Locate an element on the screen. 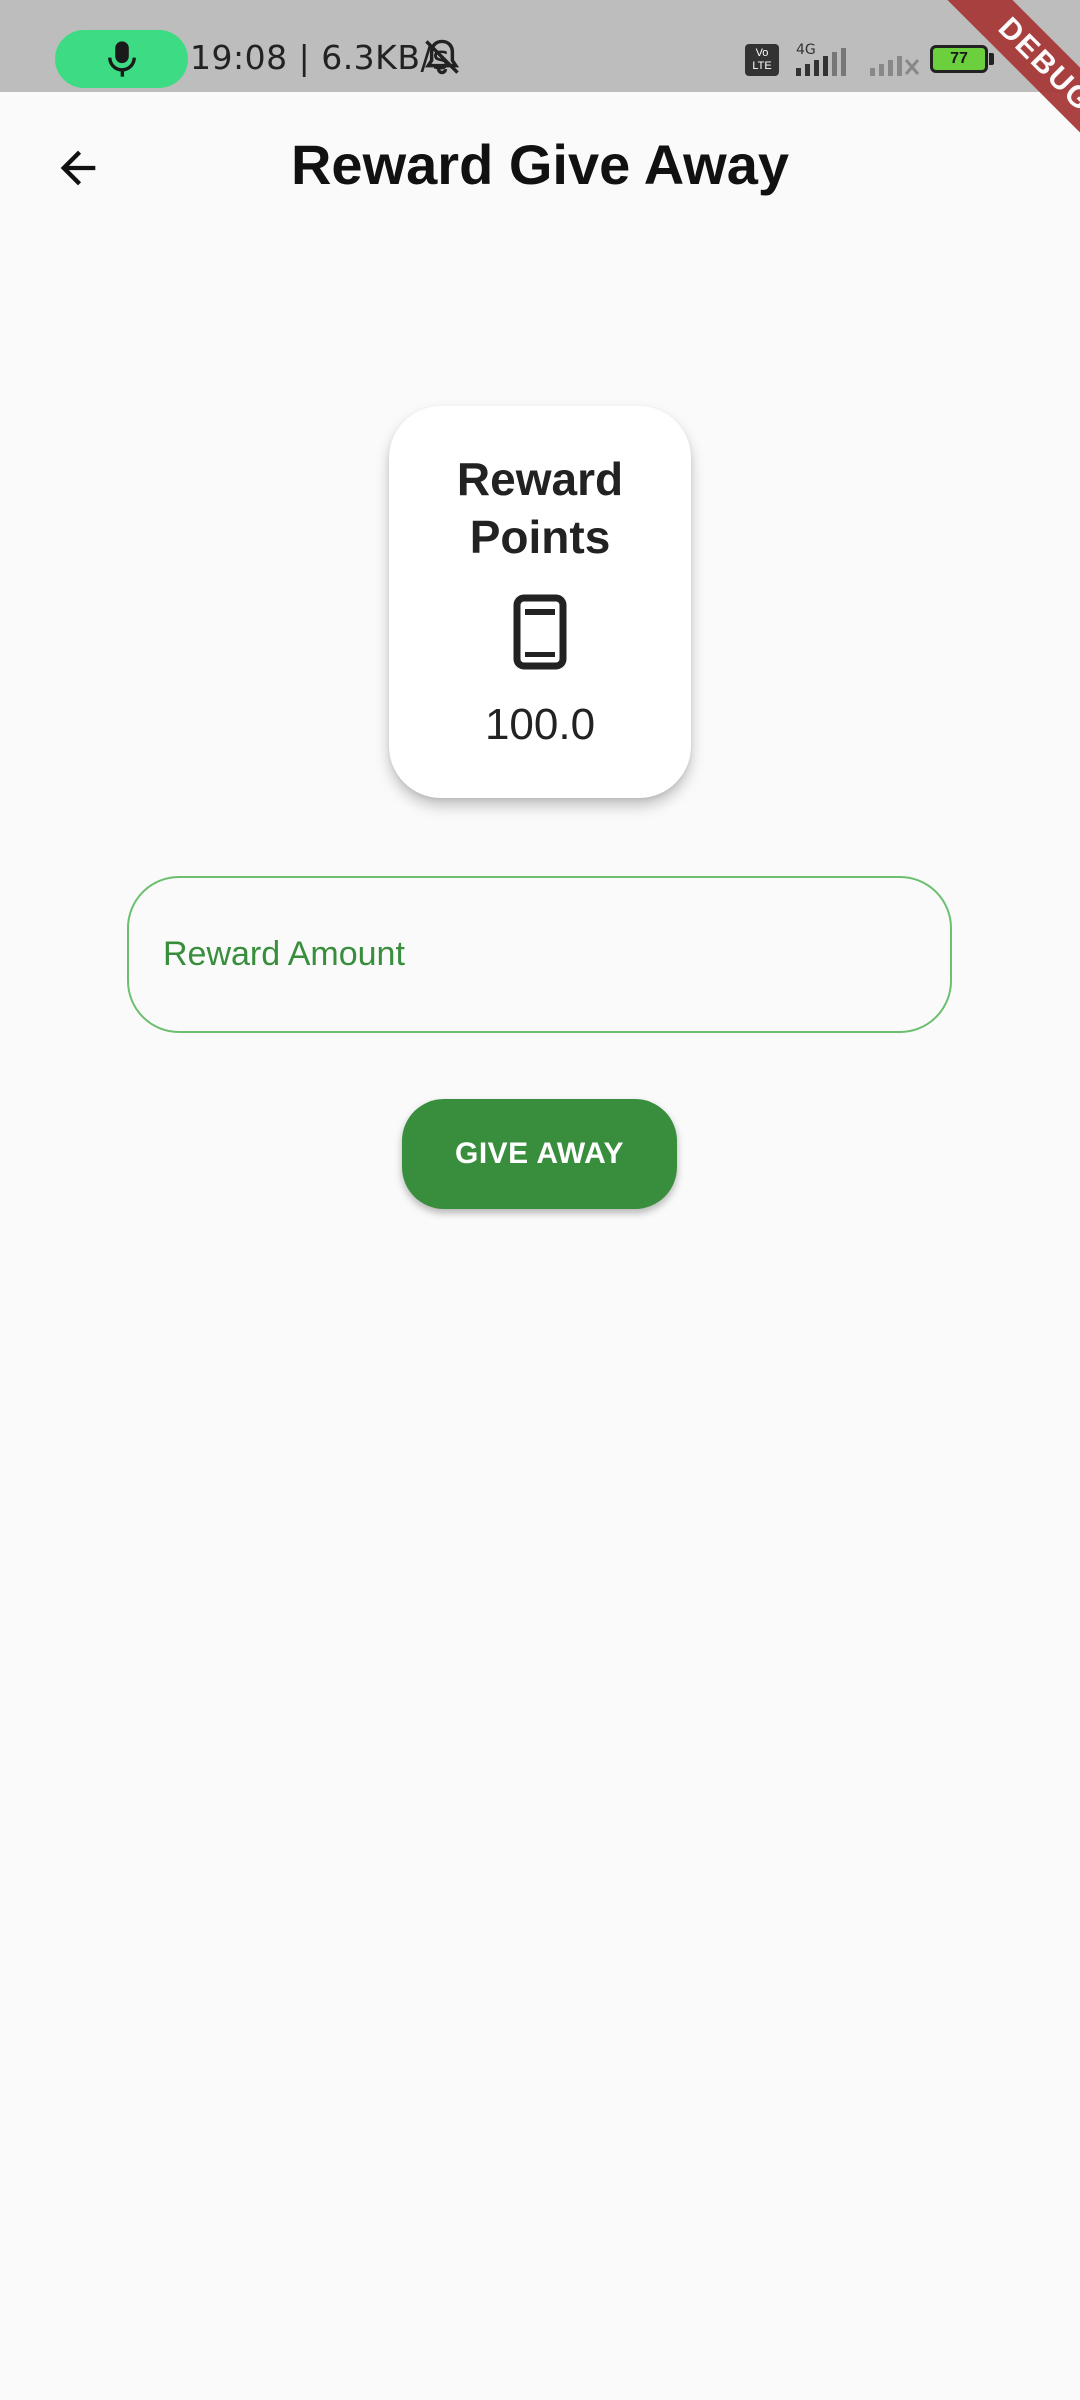 Image resolution: width=1080 pixels, height=2400 pixels. reward-points-card: Reward Points 100.0 is located at coordinates (540, 602).